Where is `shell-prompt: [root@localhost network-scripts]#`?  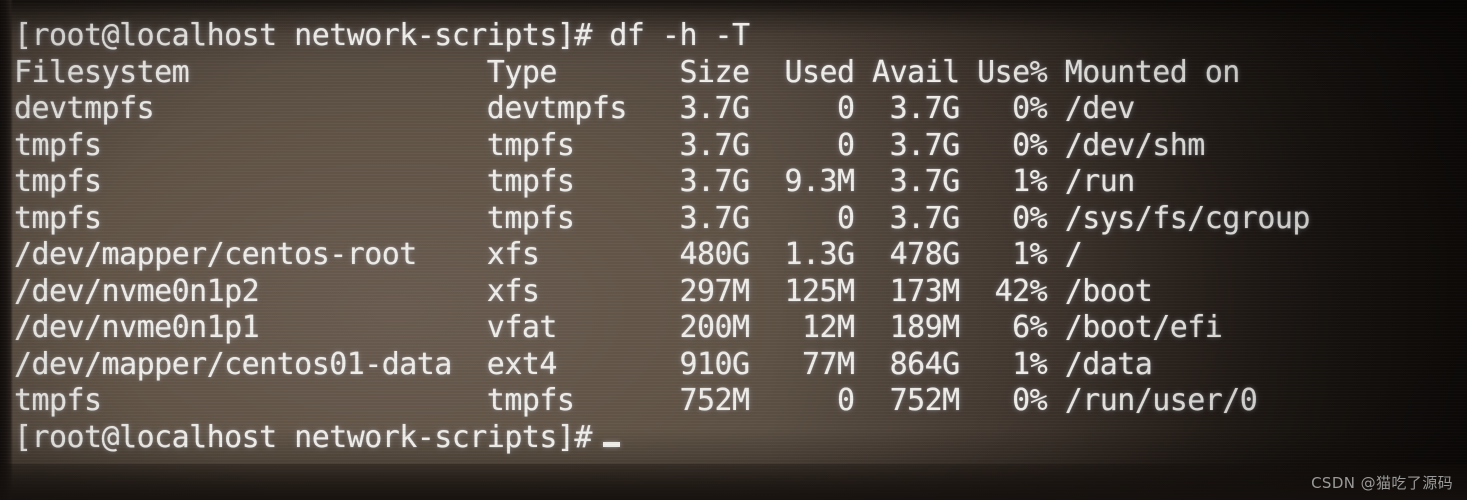 shell-prompt: [root@localhost network-scripts]# is located at coordinates (303, 437).